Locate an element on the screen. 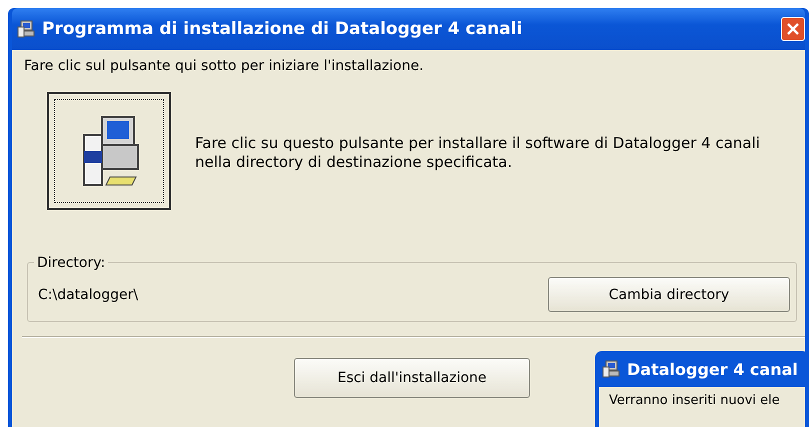 This screenshot has width=809, height=427. window-title: Programma di installazione di Datalogger 4 canali is located at coordinates (282, 29).